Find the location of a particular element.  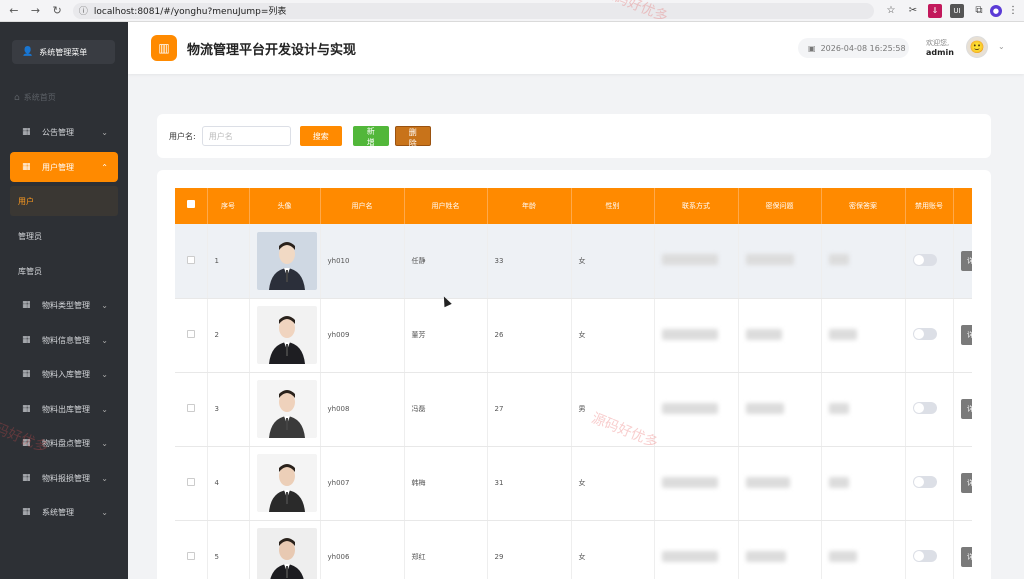

sidebar-item-material-info: ▦ 物料信息管理 ⌄ is located at coordinates (64, 340).